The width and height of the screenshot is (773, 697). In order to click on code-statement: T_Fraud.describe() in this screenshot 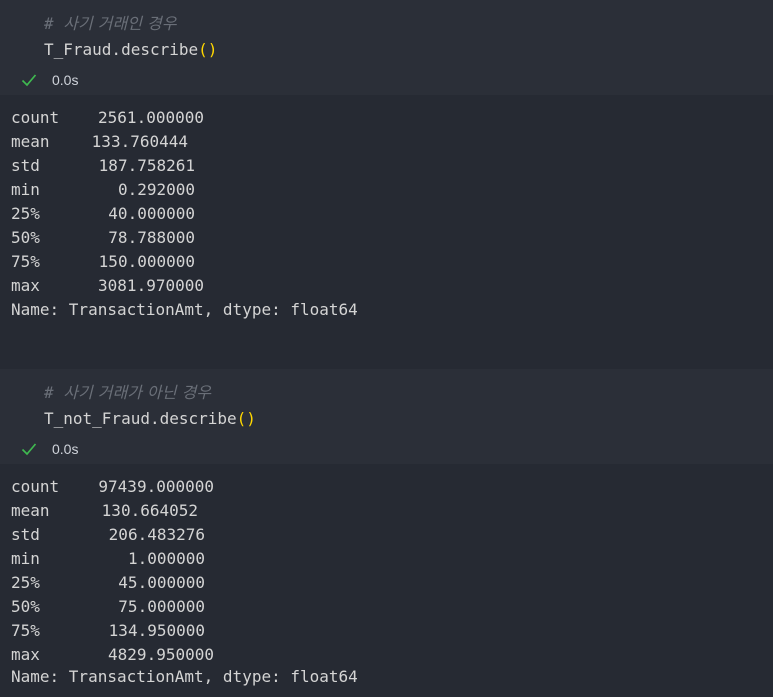, I will do `click(130, 50)`.